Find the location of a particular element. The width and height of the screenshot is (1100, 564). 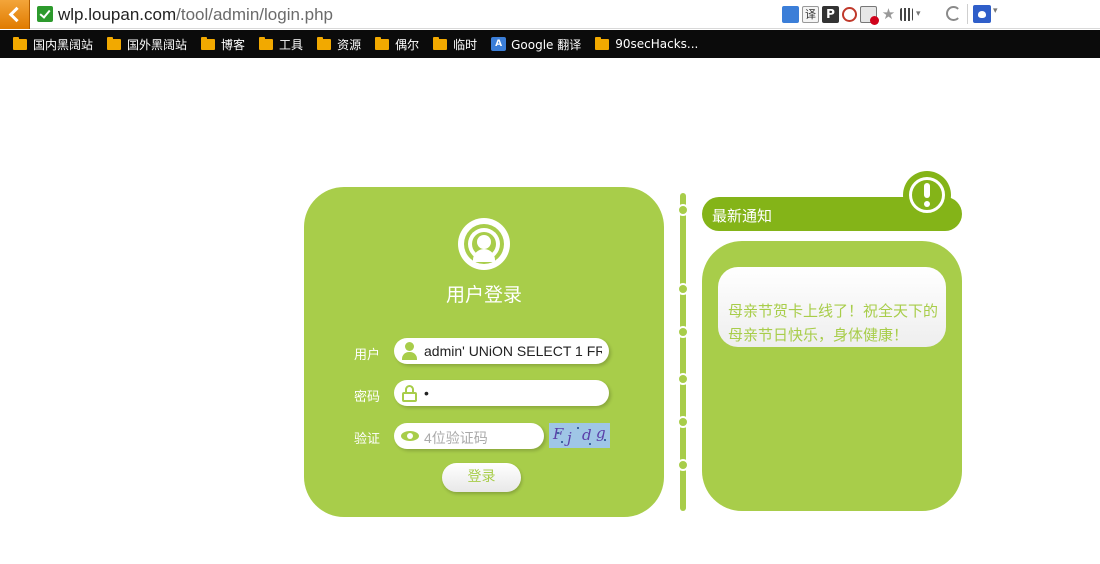

translate-yi-icon: 译 is located at coordinates (810, 14).